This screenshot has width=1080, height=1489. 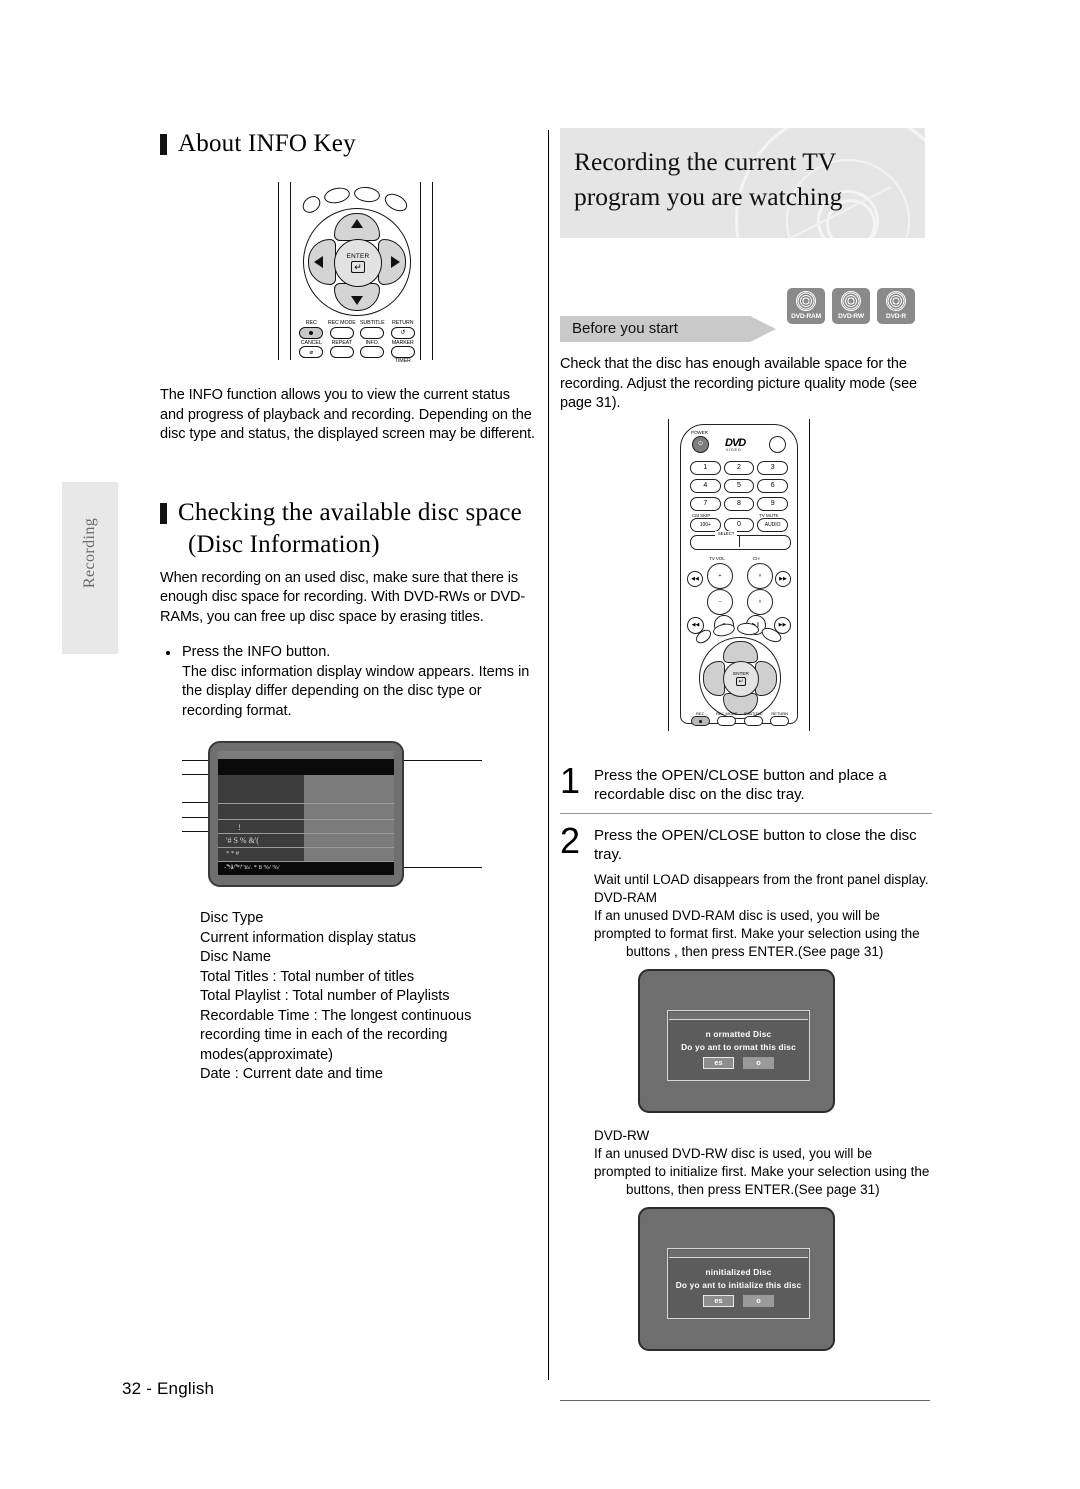 I want to click on record-dot-icon, so click(x=700, y=721).